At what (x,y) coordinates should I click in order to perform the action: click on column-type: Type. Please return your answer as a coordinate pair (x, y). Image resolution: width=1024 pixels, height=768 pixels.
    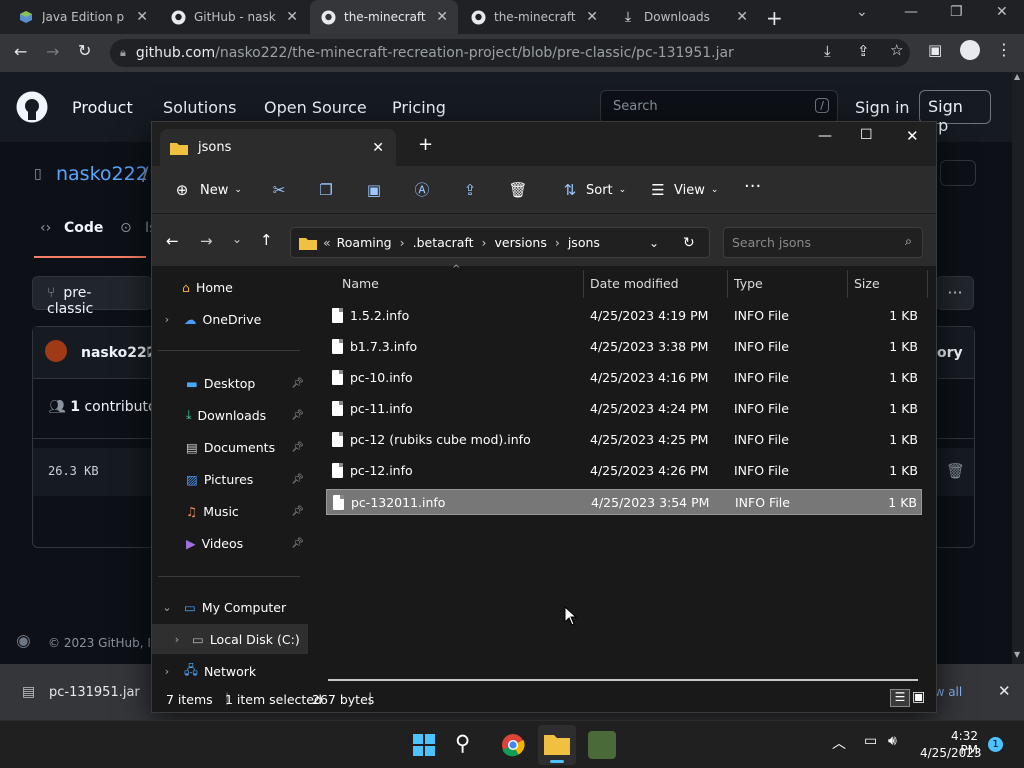
    Looking at the image, I should click on (748, 283).